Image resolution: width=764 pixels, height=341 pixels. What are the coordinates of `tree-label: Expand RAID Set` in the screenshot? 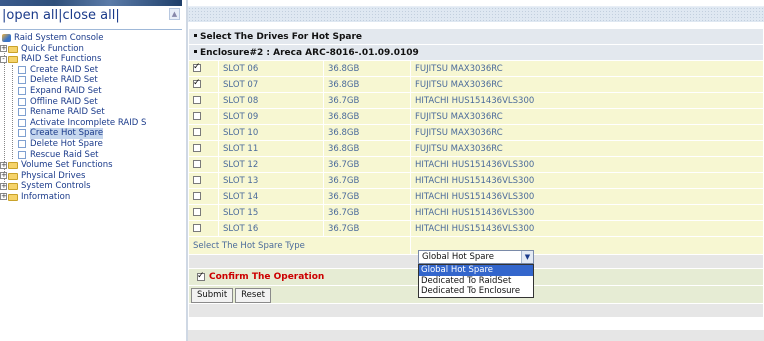 It's located at (66, 90).